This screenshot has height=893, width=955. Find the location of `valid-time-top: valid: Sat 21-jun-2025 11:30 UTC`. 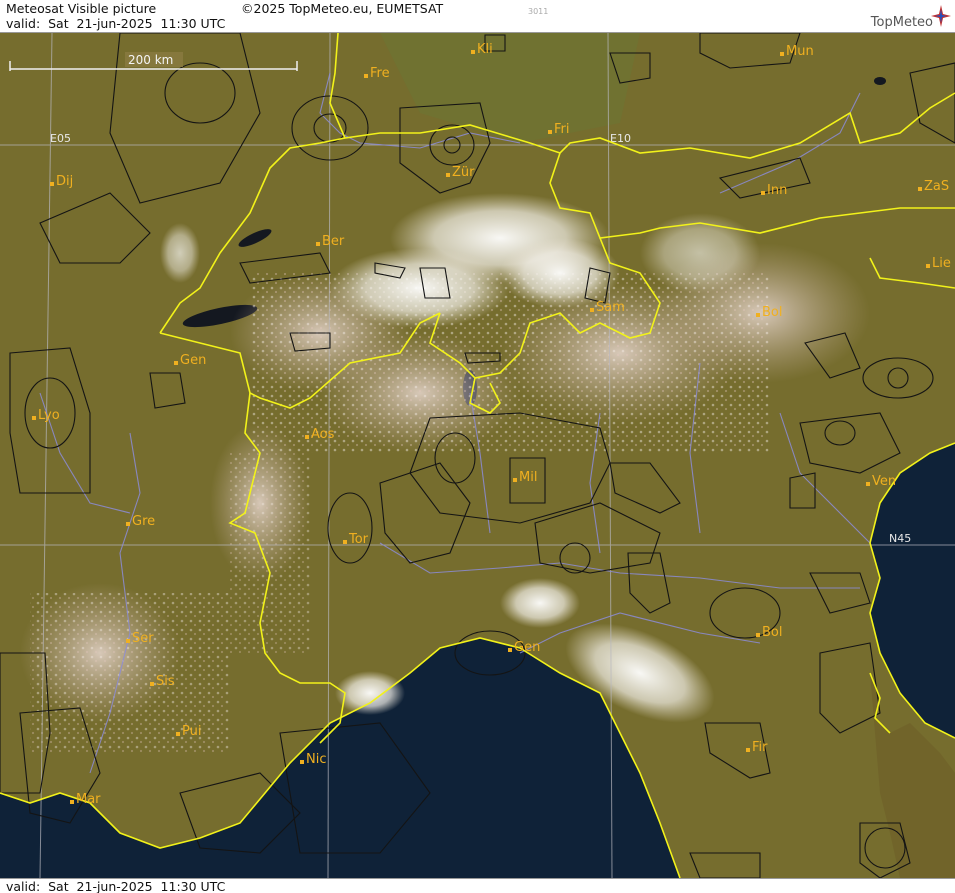

valid-time-top: valid: Sat 21-jun-2025 11:30 UTC is located at coordinates (116, 23).